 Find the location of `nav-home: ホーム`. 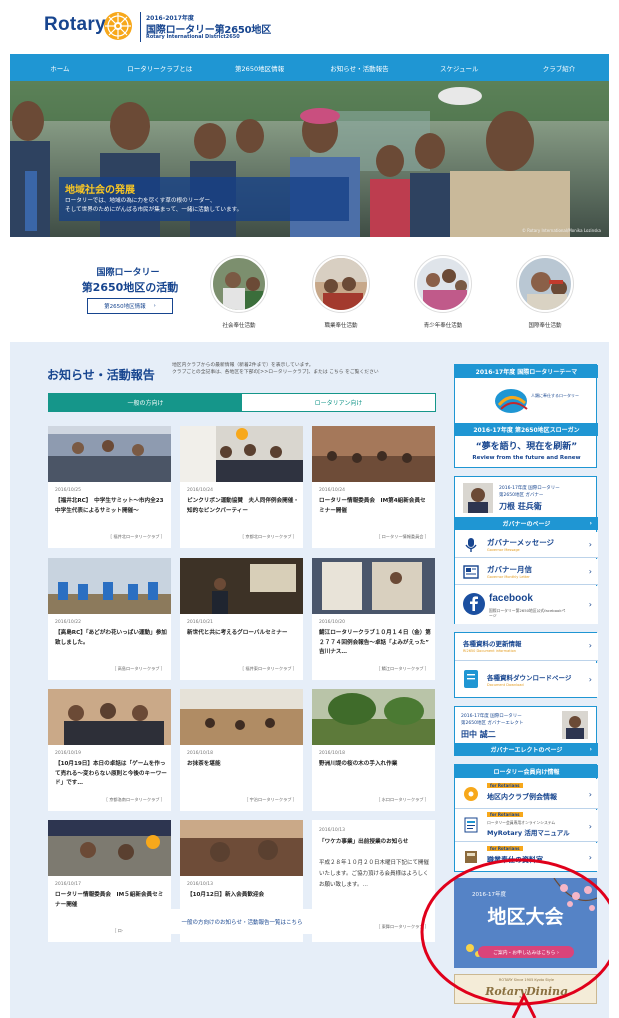

nav-home: ホーム is located at coordinates (60, 67).